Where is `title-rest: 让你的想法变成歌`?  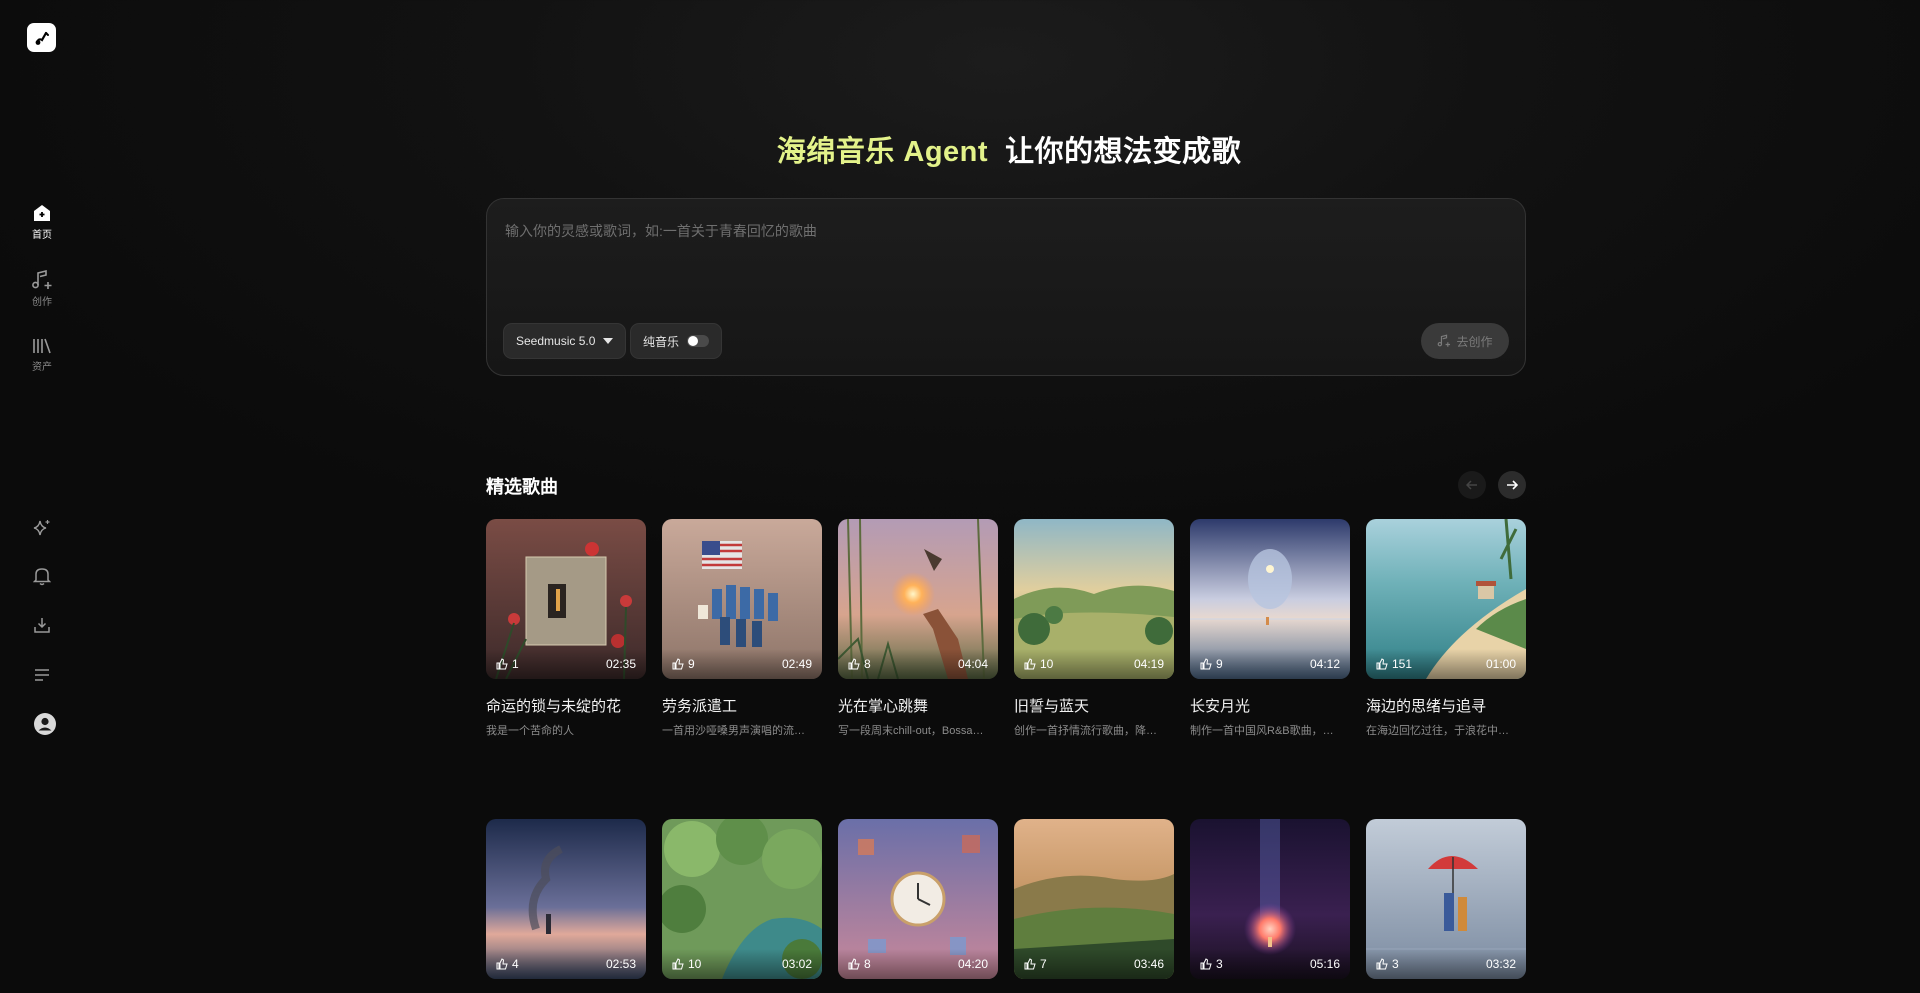
title-rest: 让你的想法变成歌 is located at coordinates (1123, 152).